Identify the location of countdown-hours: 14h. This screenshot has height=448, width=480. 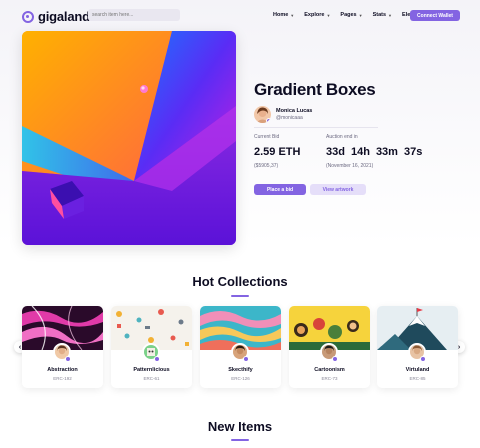
(360, 152).